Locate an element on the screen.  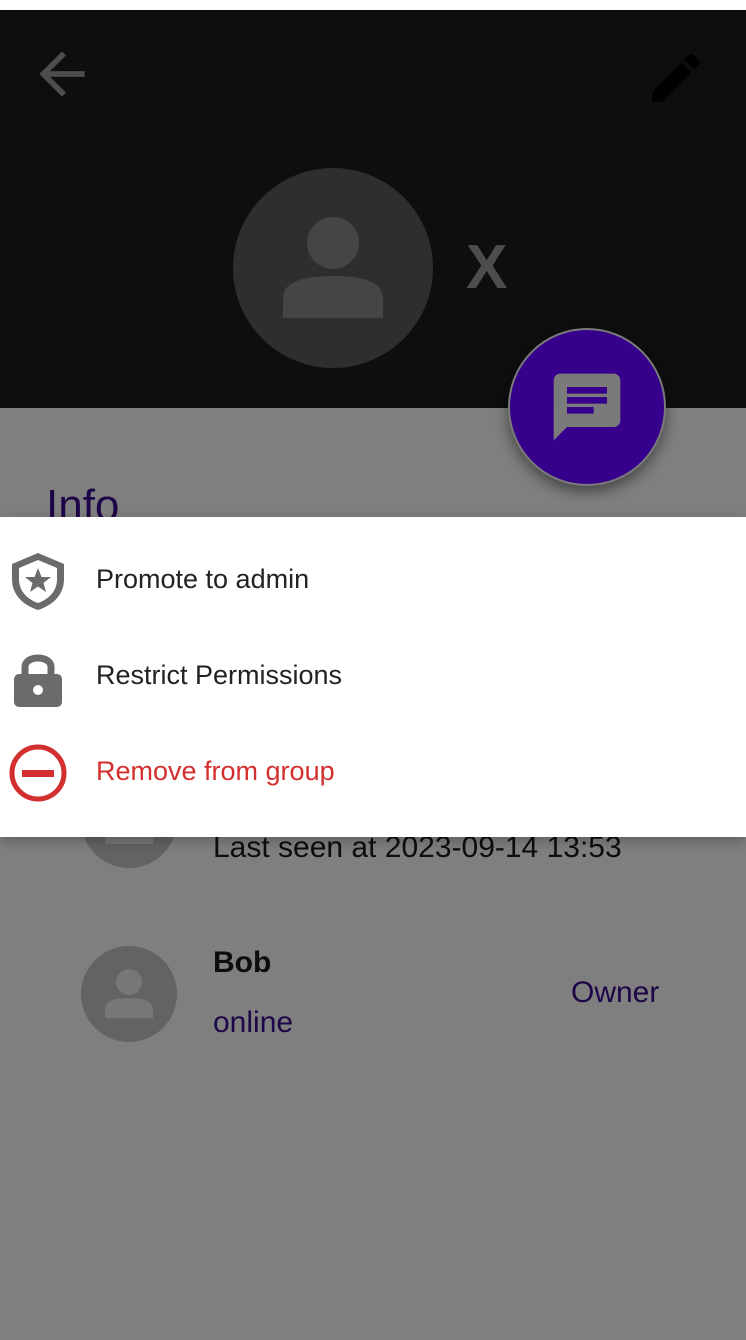
remove-from-group-label: Remove from group is located at coordinates (215, 771).